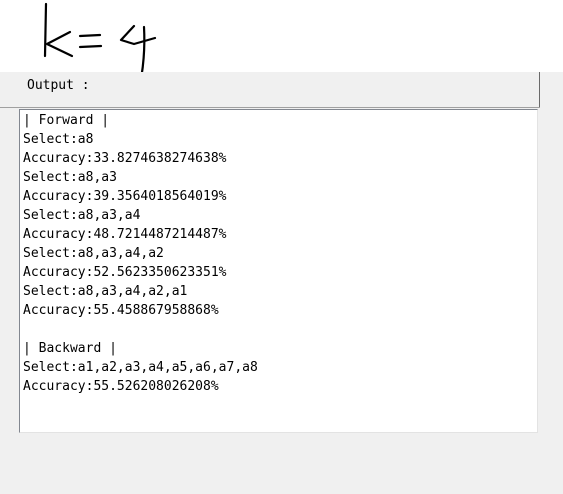 Image resolution: width=563 pixels, height=494 pixels. Describe the element at coordinates (58, 139) in the screenshot. I see `output-line: Select:a8` at that location.